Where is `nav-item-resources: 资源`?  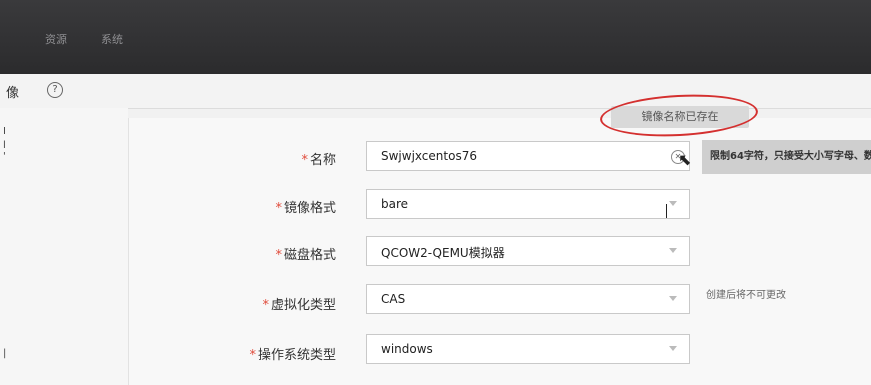 nav-item-resources: 资源 is located at coordinates (56, 39).